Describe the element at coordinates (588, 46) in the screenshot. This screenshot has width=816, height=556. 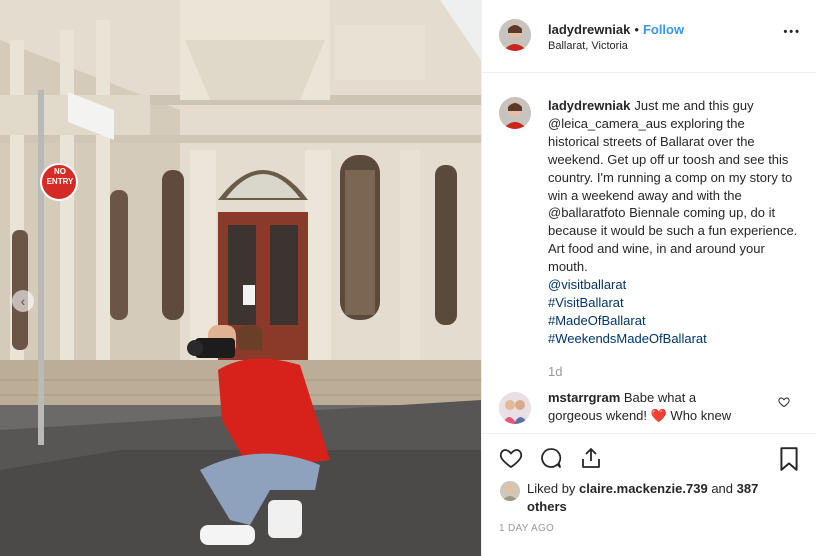
I see `post-location: Ballarat, Victoria` at that location.